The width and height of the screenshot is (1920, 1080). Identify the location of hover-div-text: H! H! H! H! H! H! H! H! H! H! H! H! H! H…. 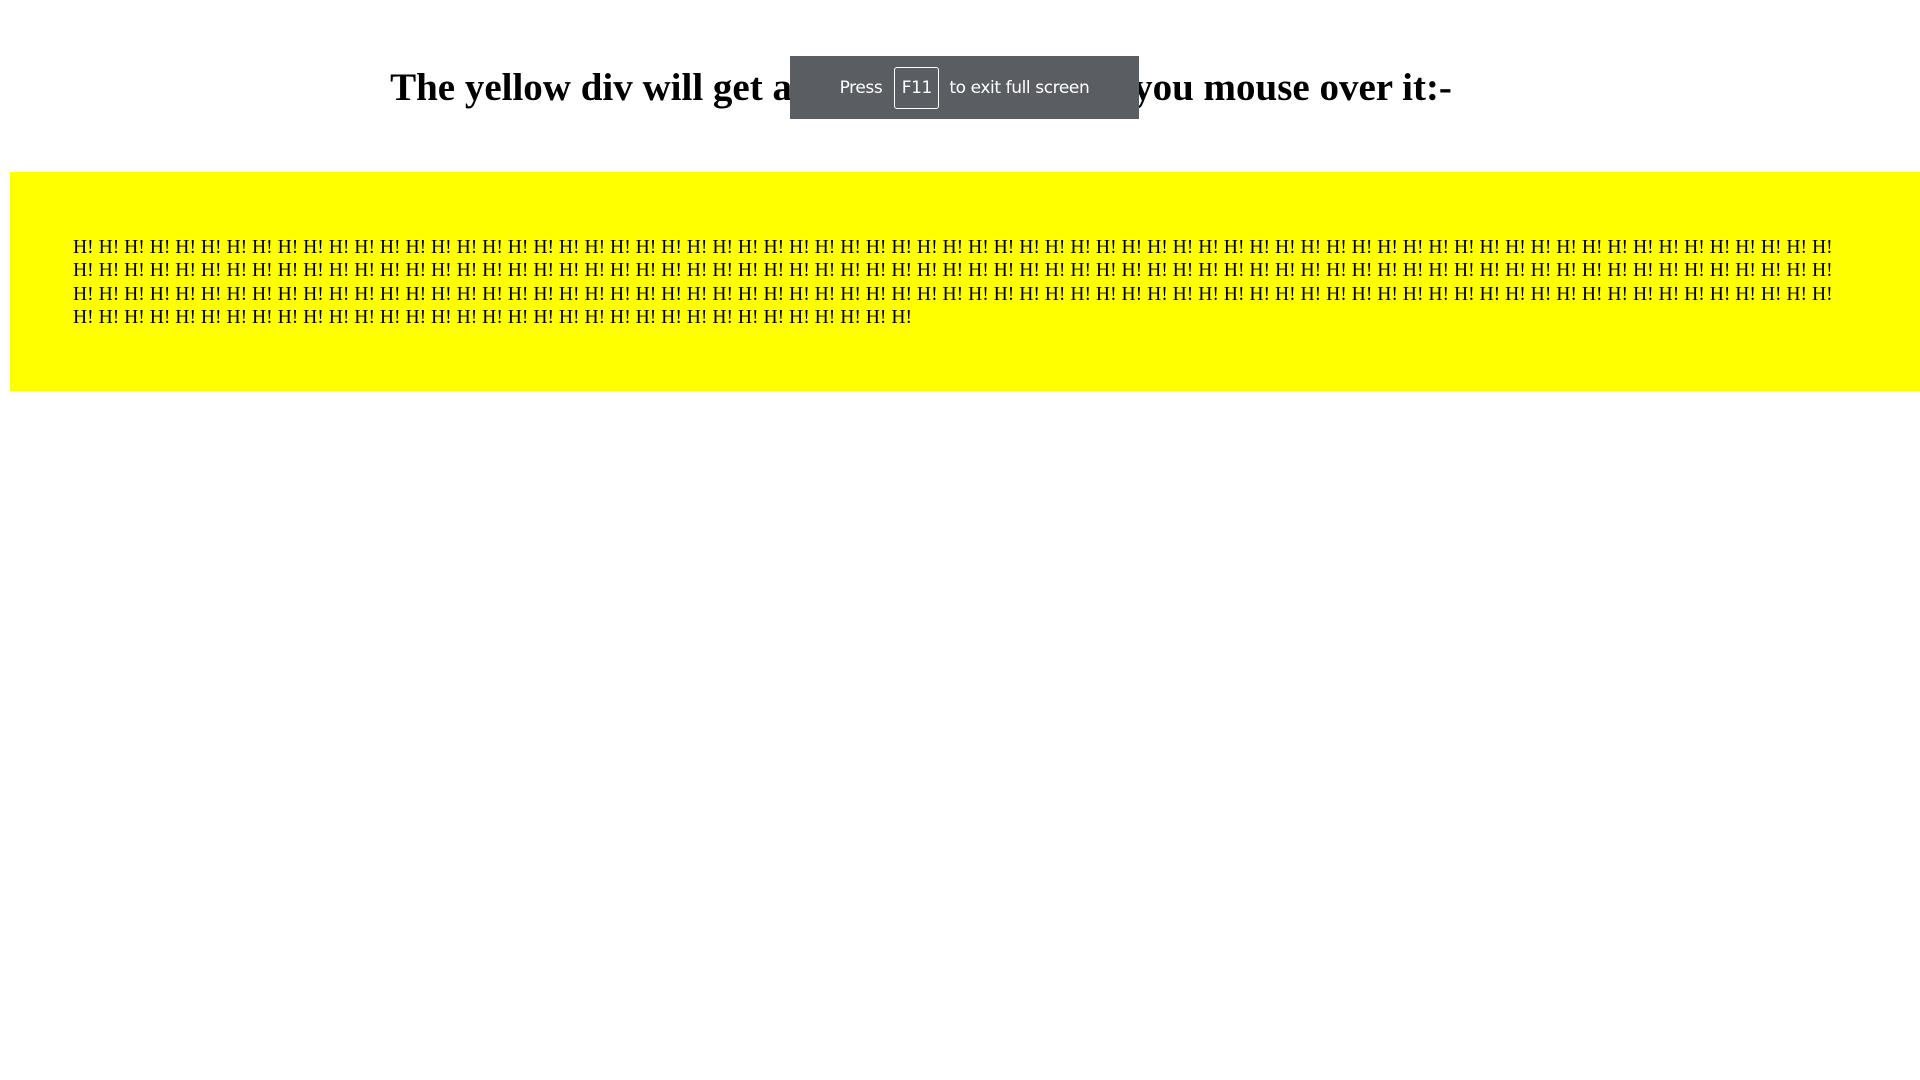
(953, 282).